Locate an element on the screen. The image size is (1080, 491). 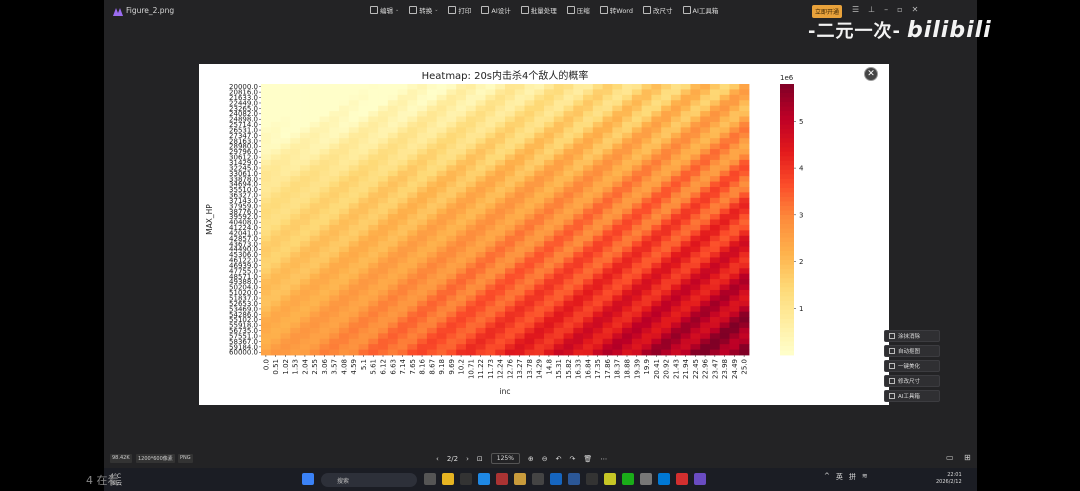
prev-page-icon: ‹ is located at coordinates (437, 459).